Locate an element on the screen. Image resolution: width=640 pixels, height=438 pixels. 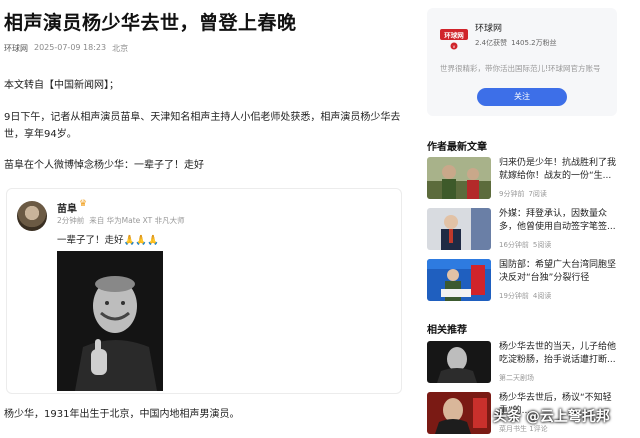
item-meta: 16分钟前 5阅读 is located at coordinates (525, 245).